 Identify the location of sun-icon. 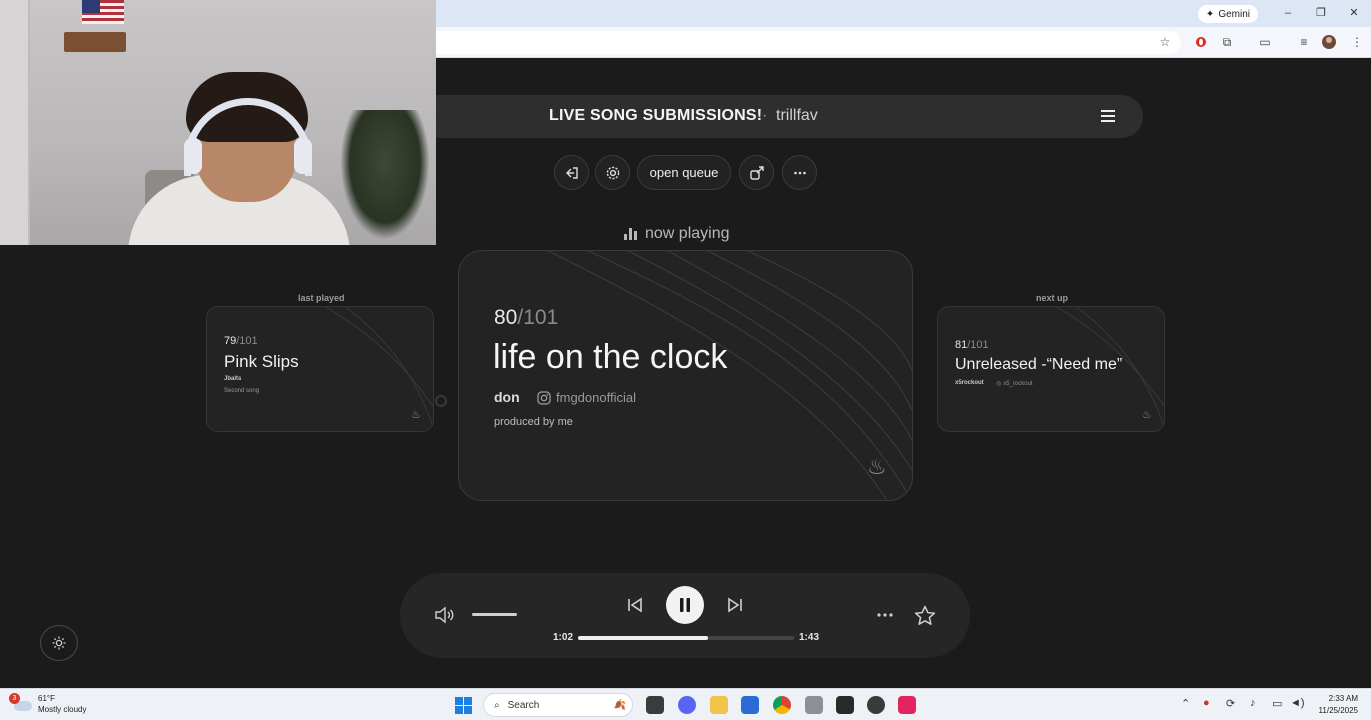
(59, 643).